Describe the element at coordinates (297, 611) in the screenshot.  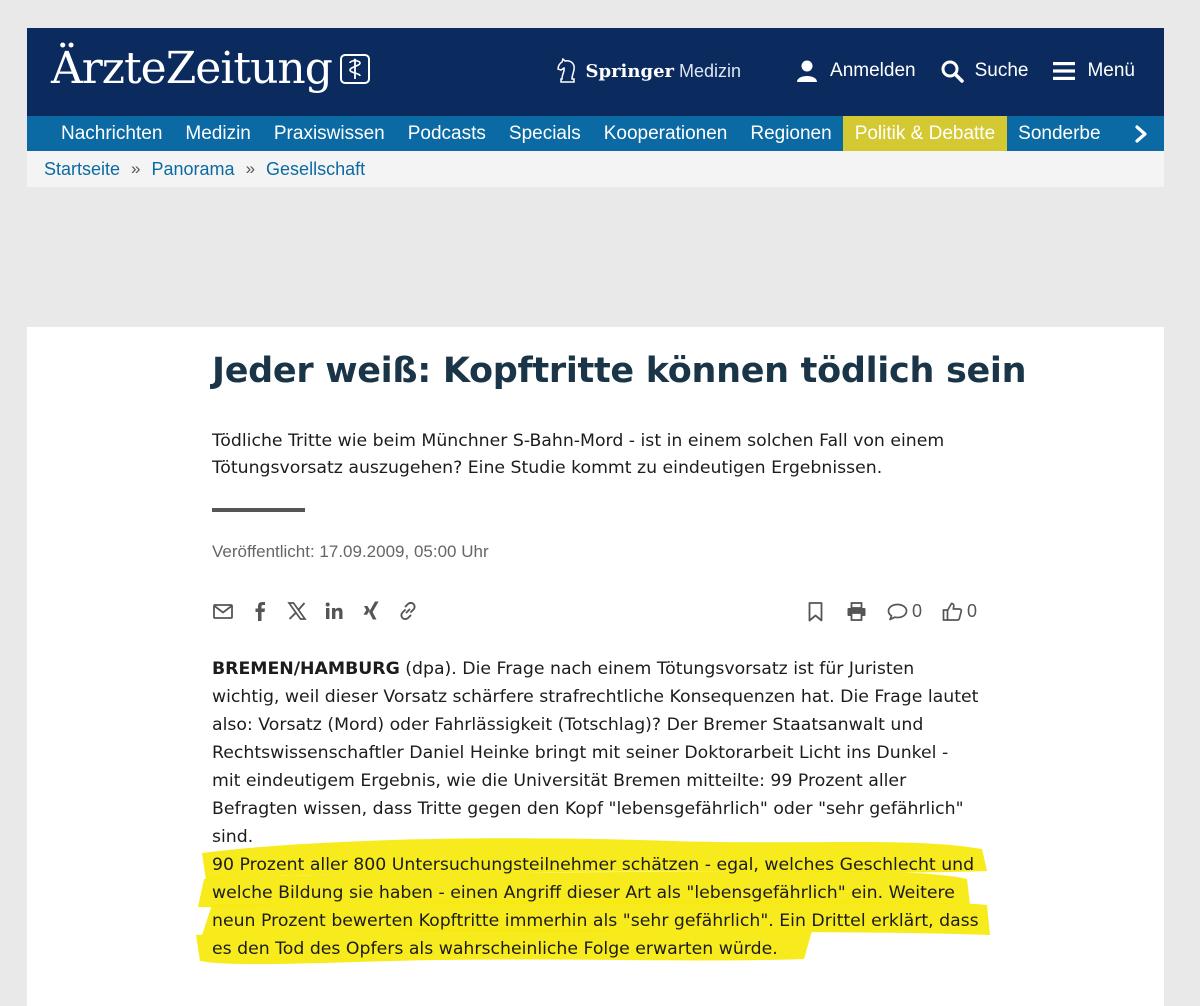
I see `x-icon` at that location.